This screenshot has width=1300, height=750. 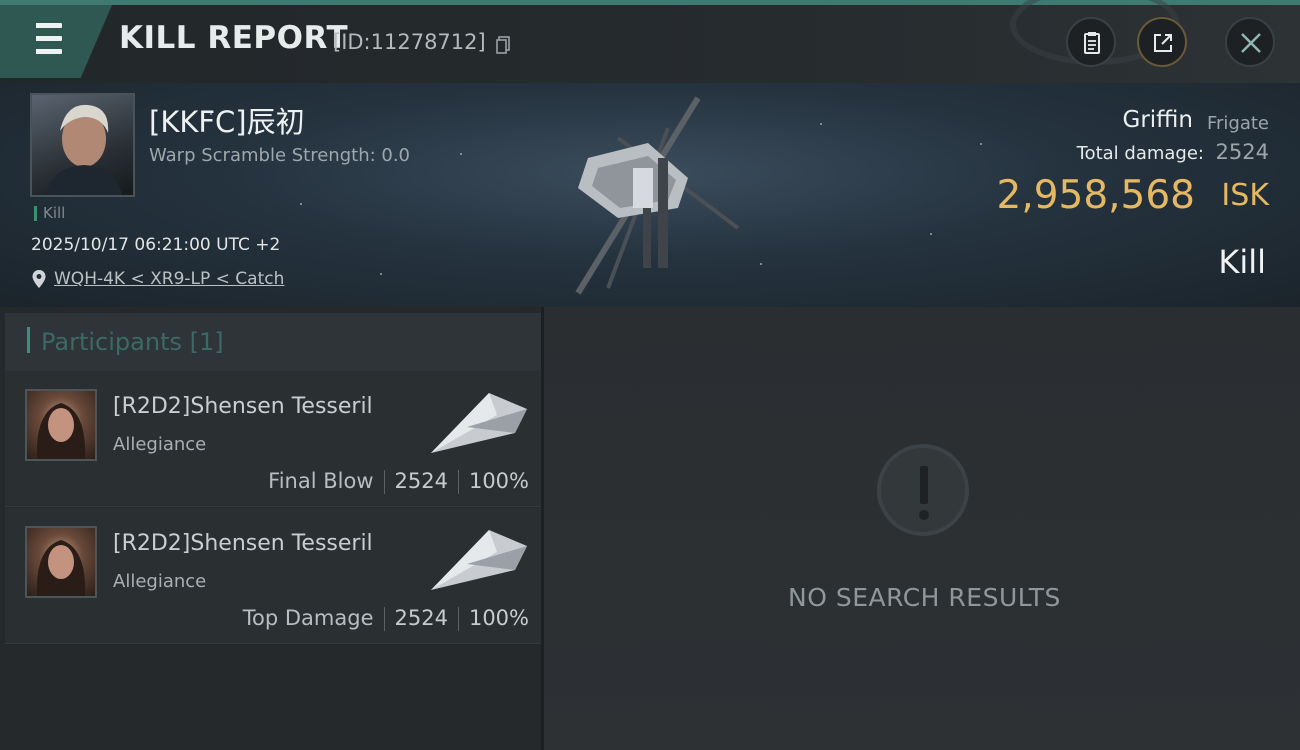 What do you see at coordinates (1096, 195) in the screenshot?
I see `isk-value: 2,958,568` at bounding box center [1096, 195].